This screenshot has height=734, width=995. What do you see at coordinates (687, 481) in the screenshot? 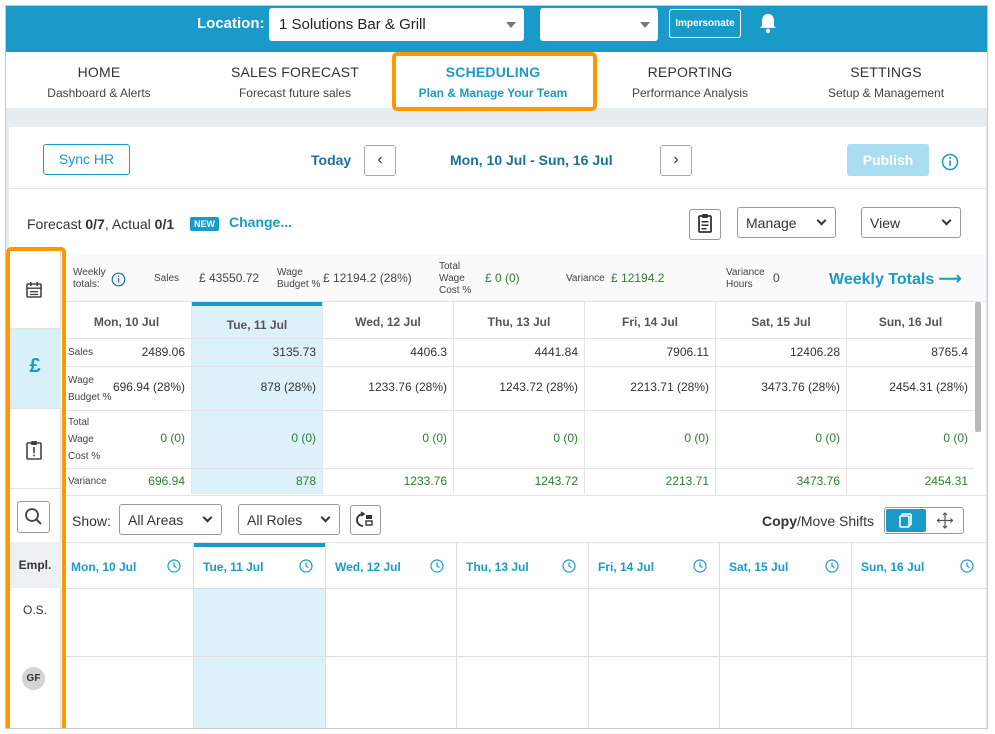
I see `variance-cell: 2213.71` at bounding box center [687, 481].